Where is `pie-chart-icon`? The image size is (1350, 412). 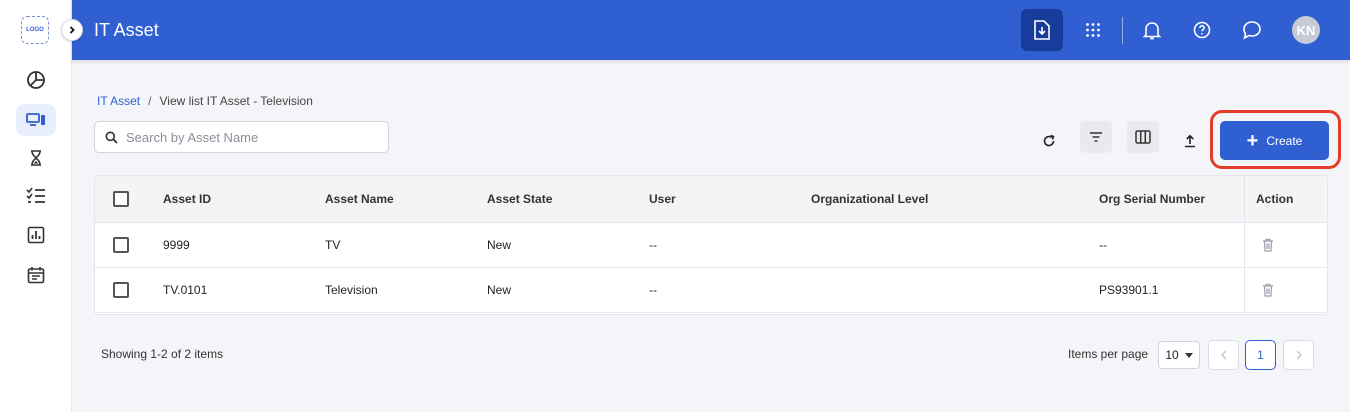 pie-chart-icon is located at coordinates (36, 80).